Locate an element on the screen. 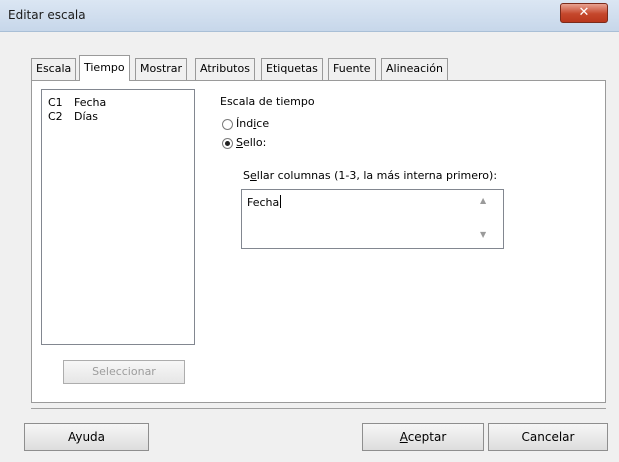 The height and width of the screenshot is (462, 619). tab-label: Escala is located at coordinates (54, 68).